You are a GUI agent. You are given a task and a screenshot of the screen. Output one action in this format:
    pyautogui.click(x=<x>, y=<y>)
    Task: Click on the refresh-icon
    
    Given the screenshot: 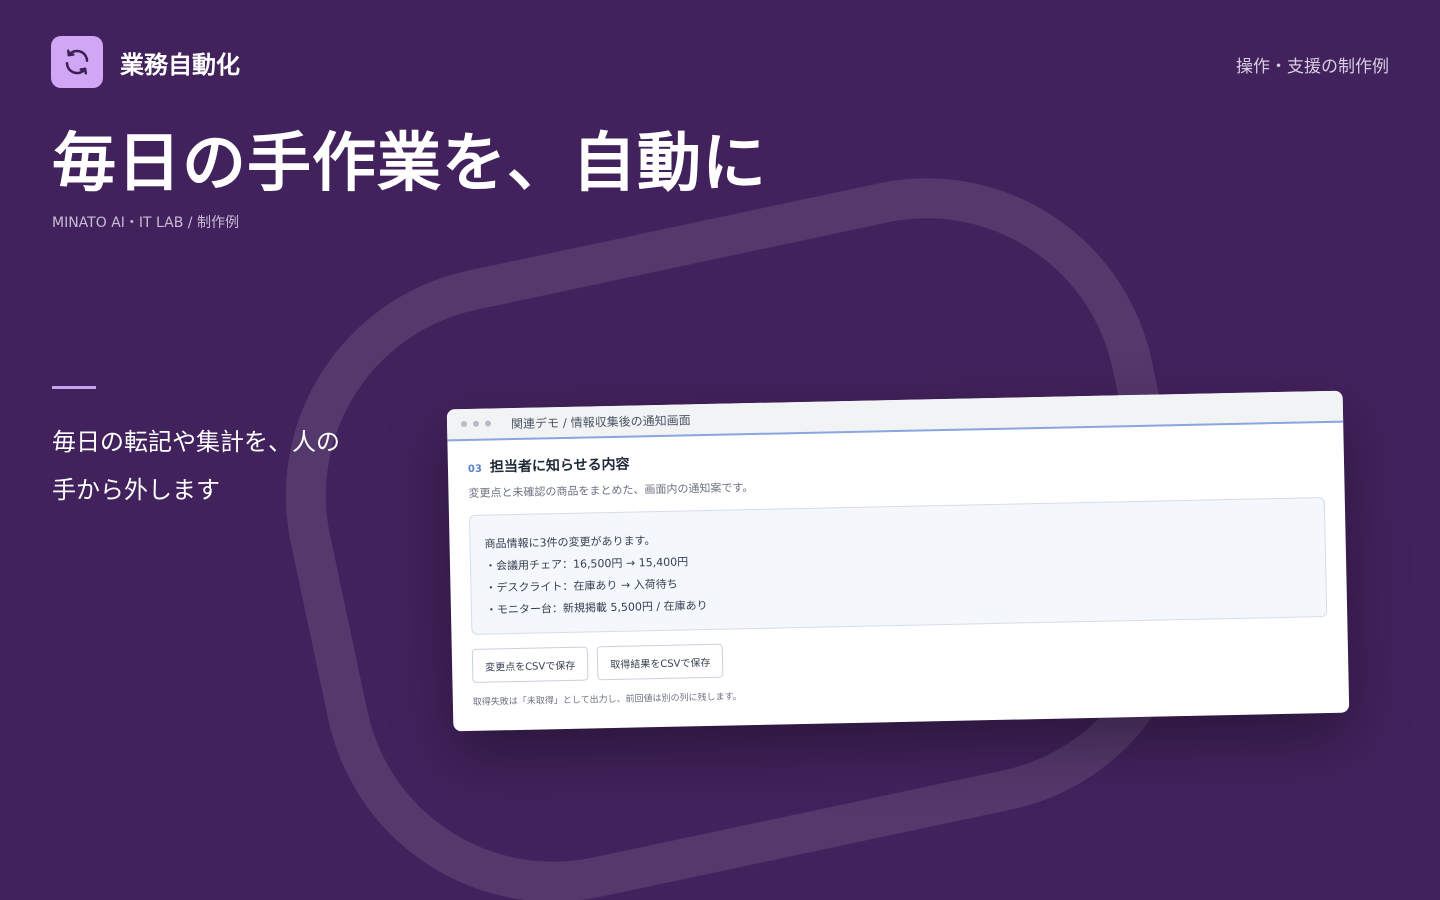 What is the action you would take?
    pyautogui.click(x=77, y=62)
    